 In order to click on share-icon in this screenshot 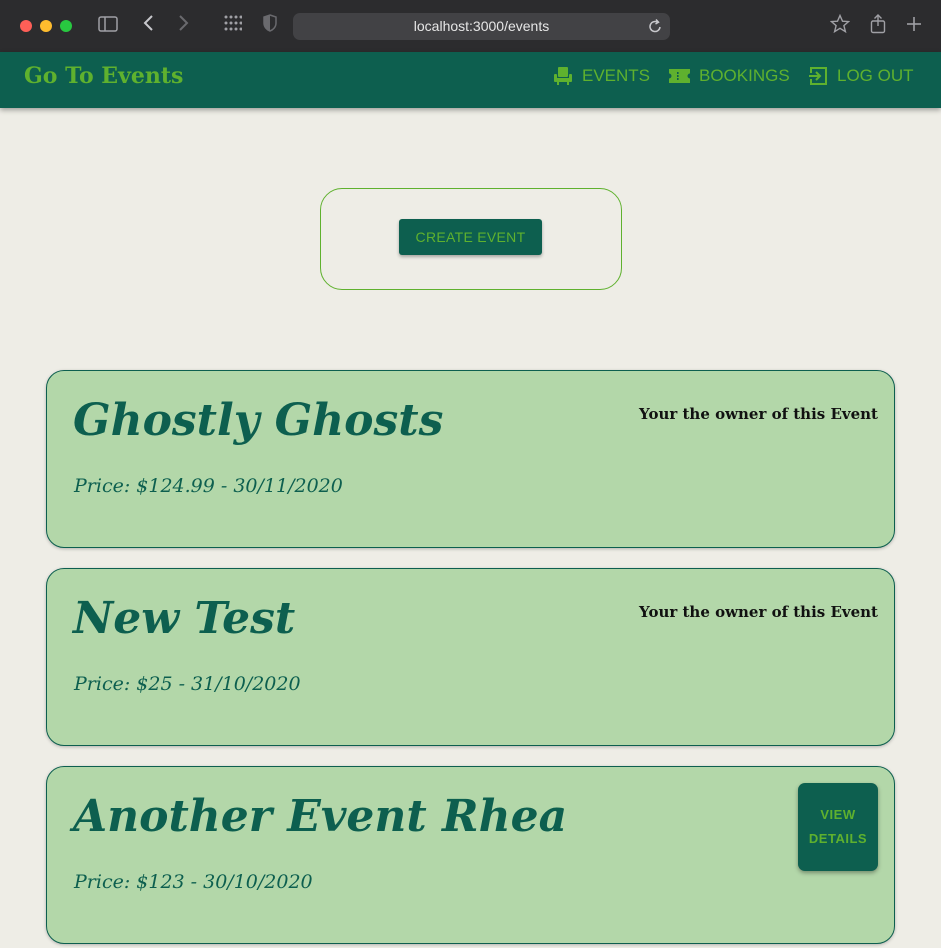, I will do `click(878, 26)`.